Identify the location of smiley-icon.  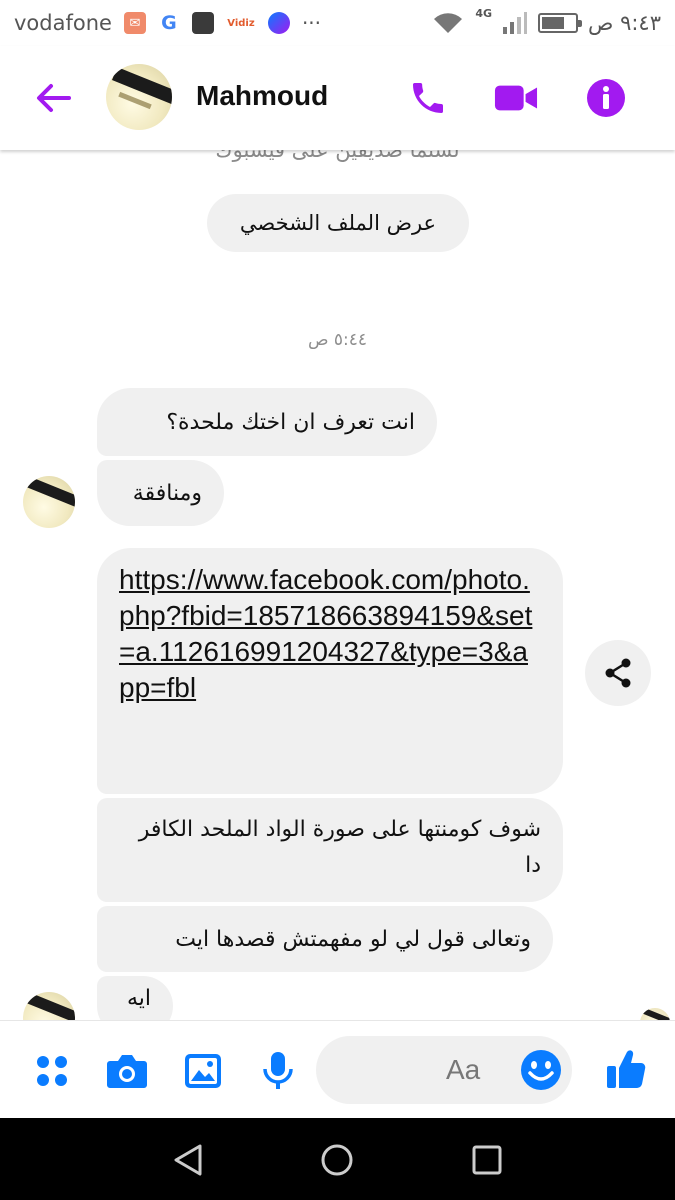
(541, 1070).